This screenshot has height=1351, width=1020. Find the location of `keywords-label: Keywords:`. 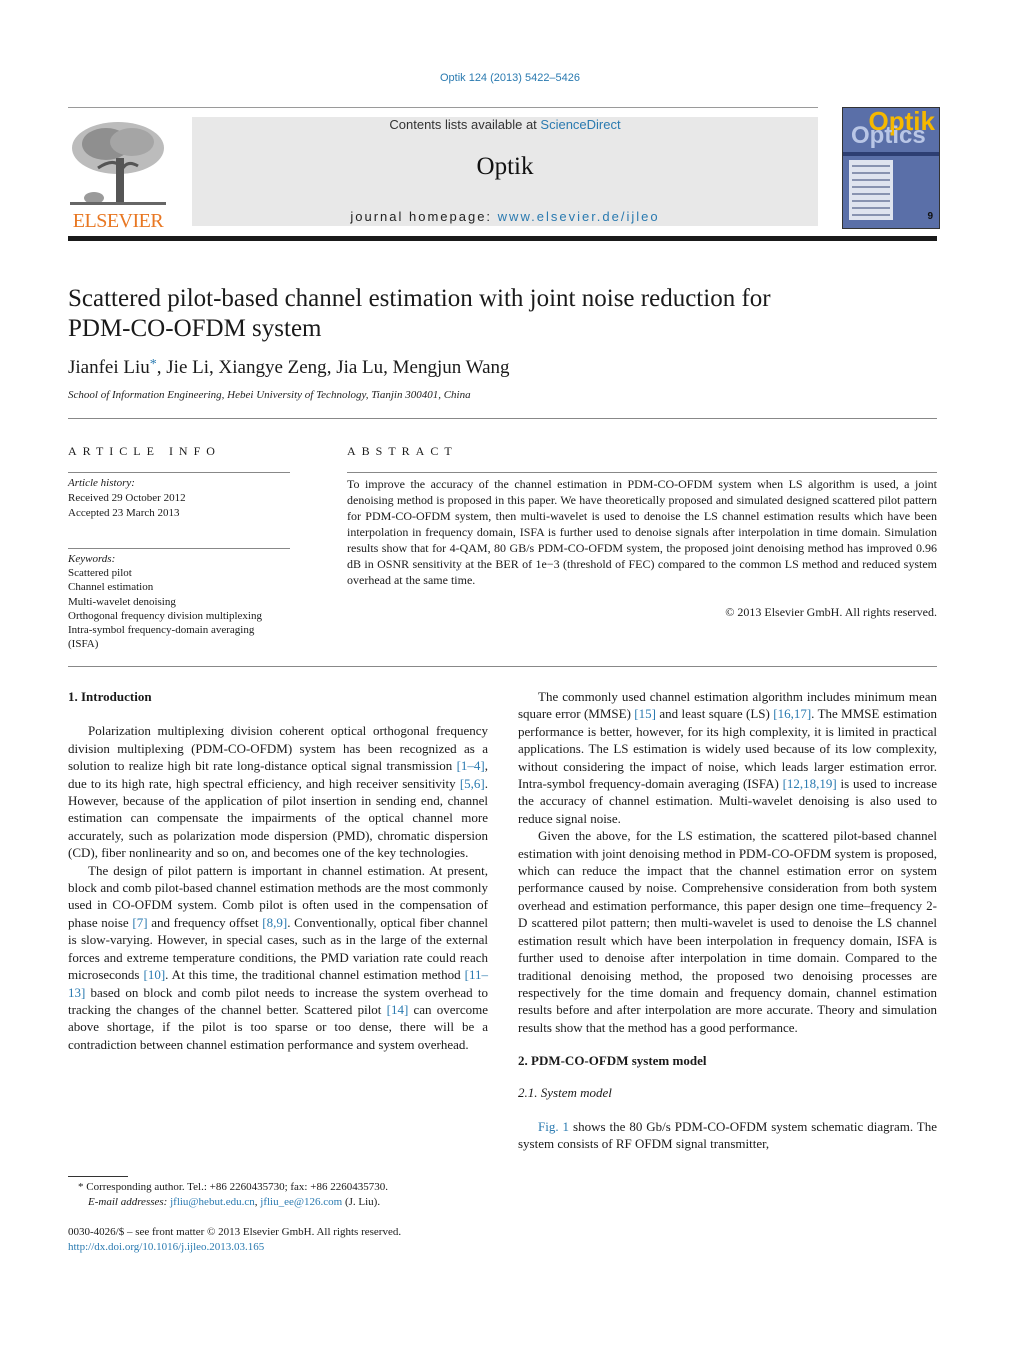

keywords-label: Keywords: is located at coordinates (92, 559).